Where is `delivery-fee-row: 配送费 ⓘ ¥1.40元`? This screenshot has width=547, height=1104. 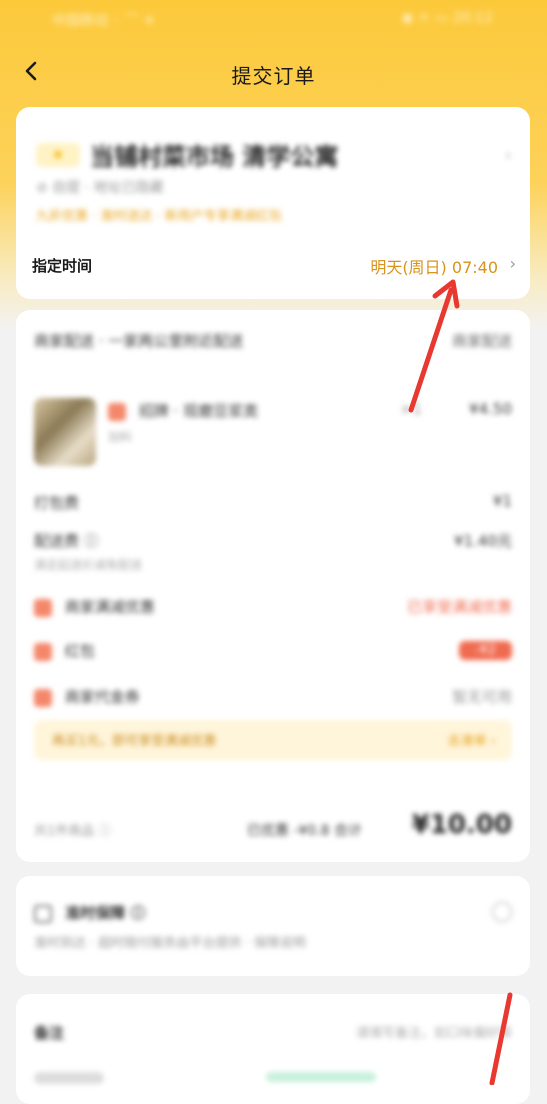
delivery-fee-row: 配送费 ⓘ ¥1.40元 is located at coordinates (273, 540).